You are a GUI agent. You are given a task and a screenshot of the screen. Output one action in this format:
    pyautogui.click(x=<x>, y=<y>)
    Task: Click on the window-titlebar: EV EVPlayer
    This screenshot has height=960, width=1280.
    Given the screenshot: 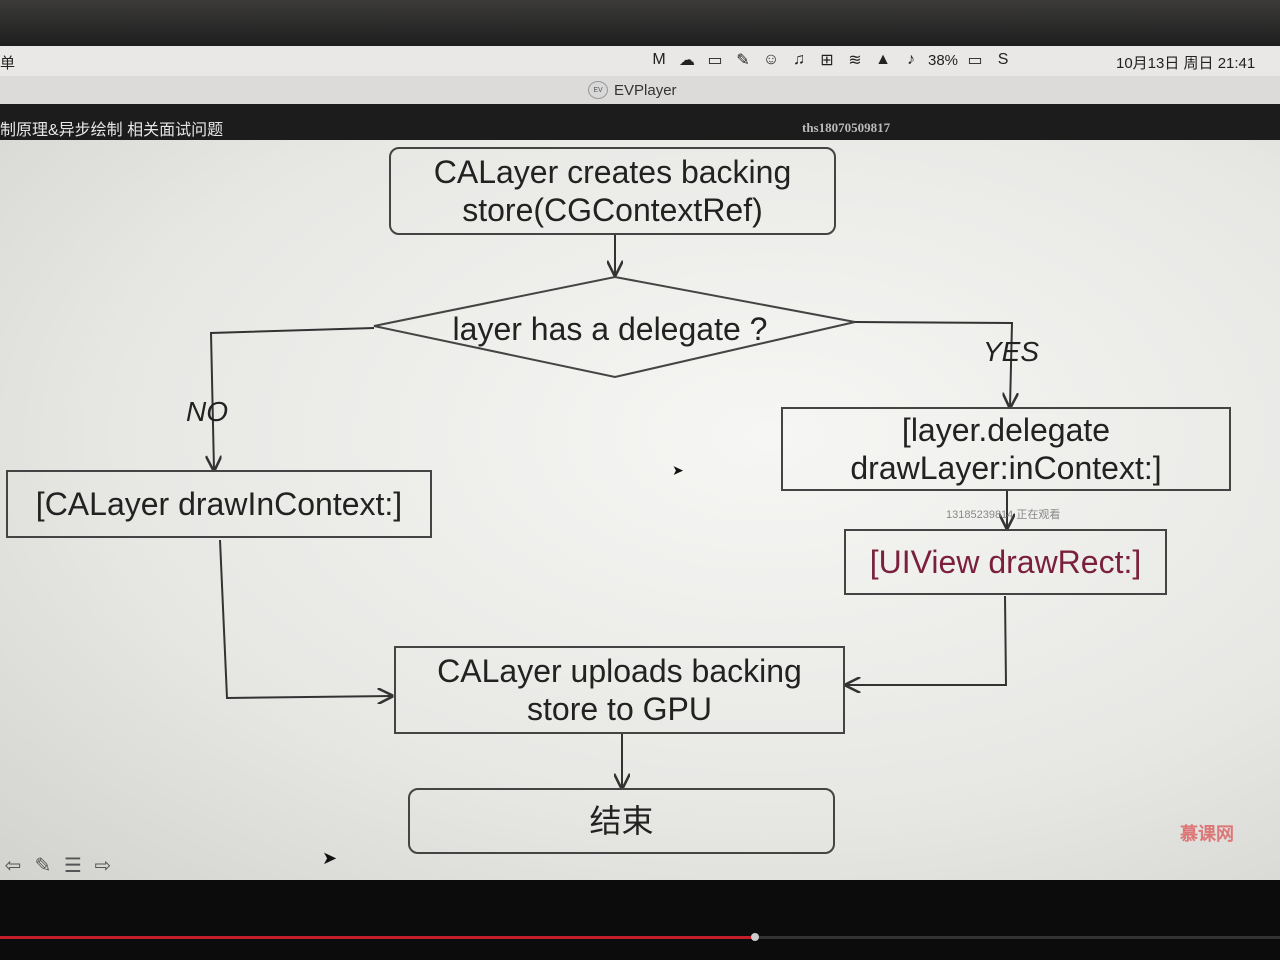 What is the action you would take?
    pyautogui.click(x=640, y=90)
    